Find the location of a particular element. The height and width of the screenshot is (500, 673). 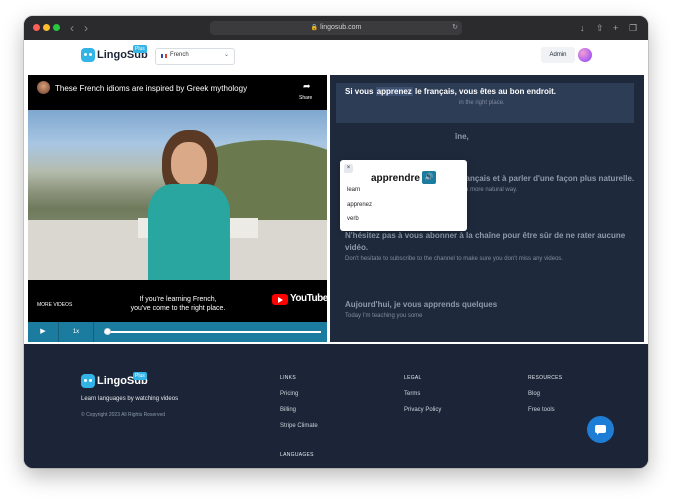

footer-resources-heading: RESOURCES is located at coordinates (545, 378).